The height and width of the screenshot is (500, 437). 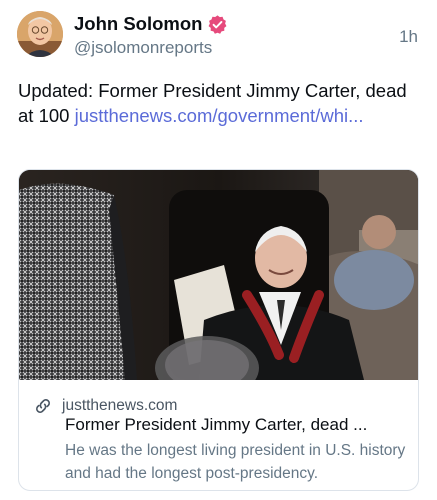 I want to click on author-handle: @jsolomonreports, so click(x=143, y=48).